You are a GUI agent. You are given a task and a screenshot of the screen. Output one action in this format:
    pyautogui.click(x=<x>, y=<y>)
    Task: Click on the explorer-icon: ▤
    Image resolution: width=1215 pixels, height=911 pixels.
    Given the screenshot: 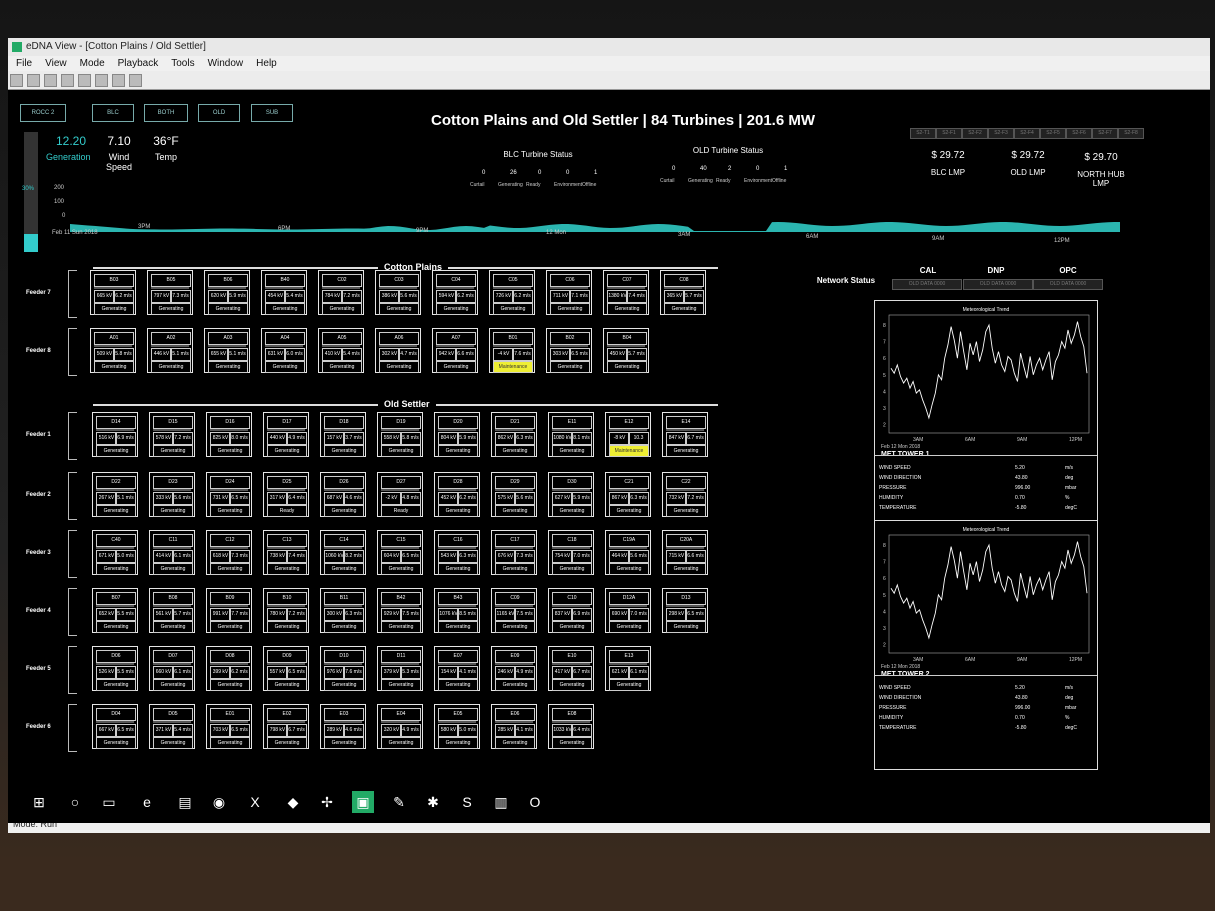 What is the action you would take?
    pyautogui.click(x=185, y=802)
    